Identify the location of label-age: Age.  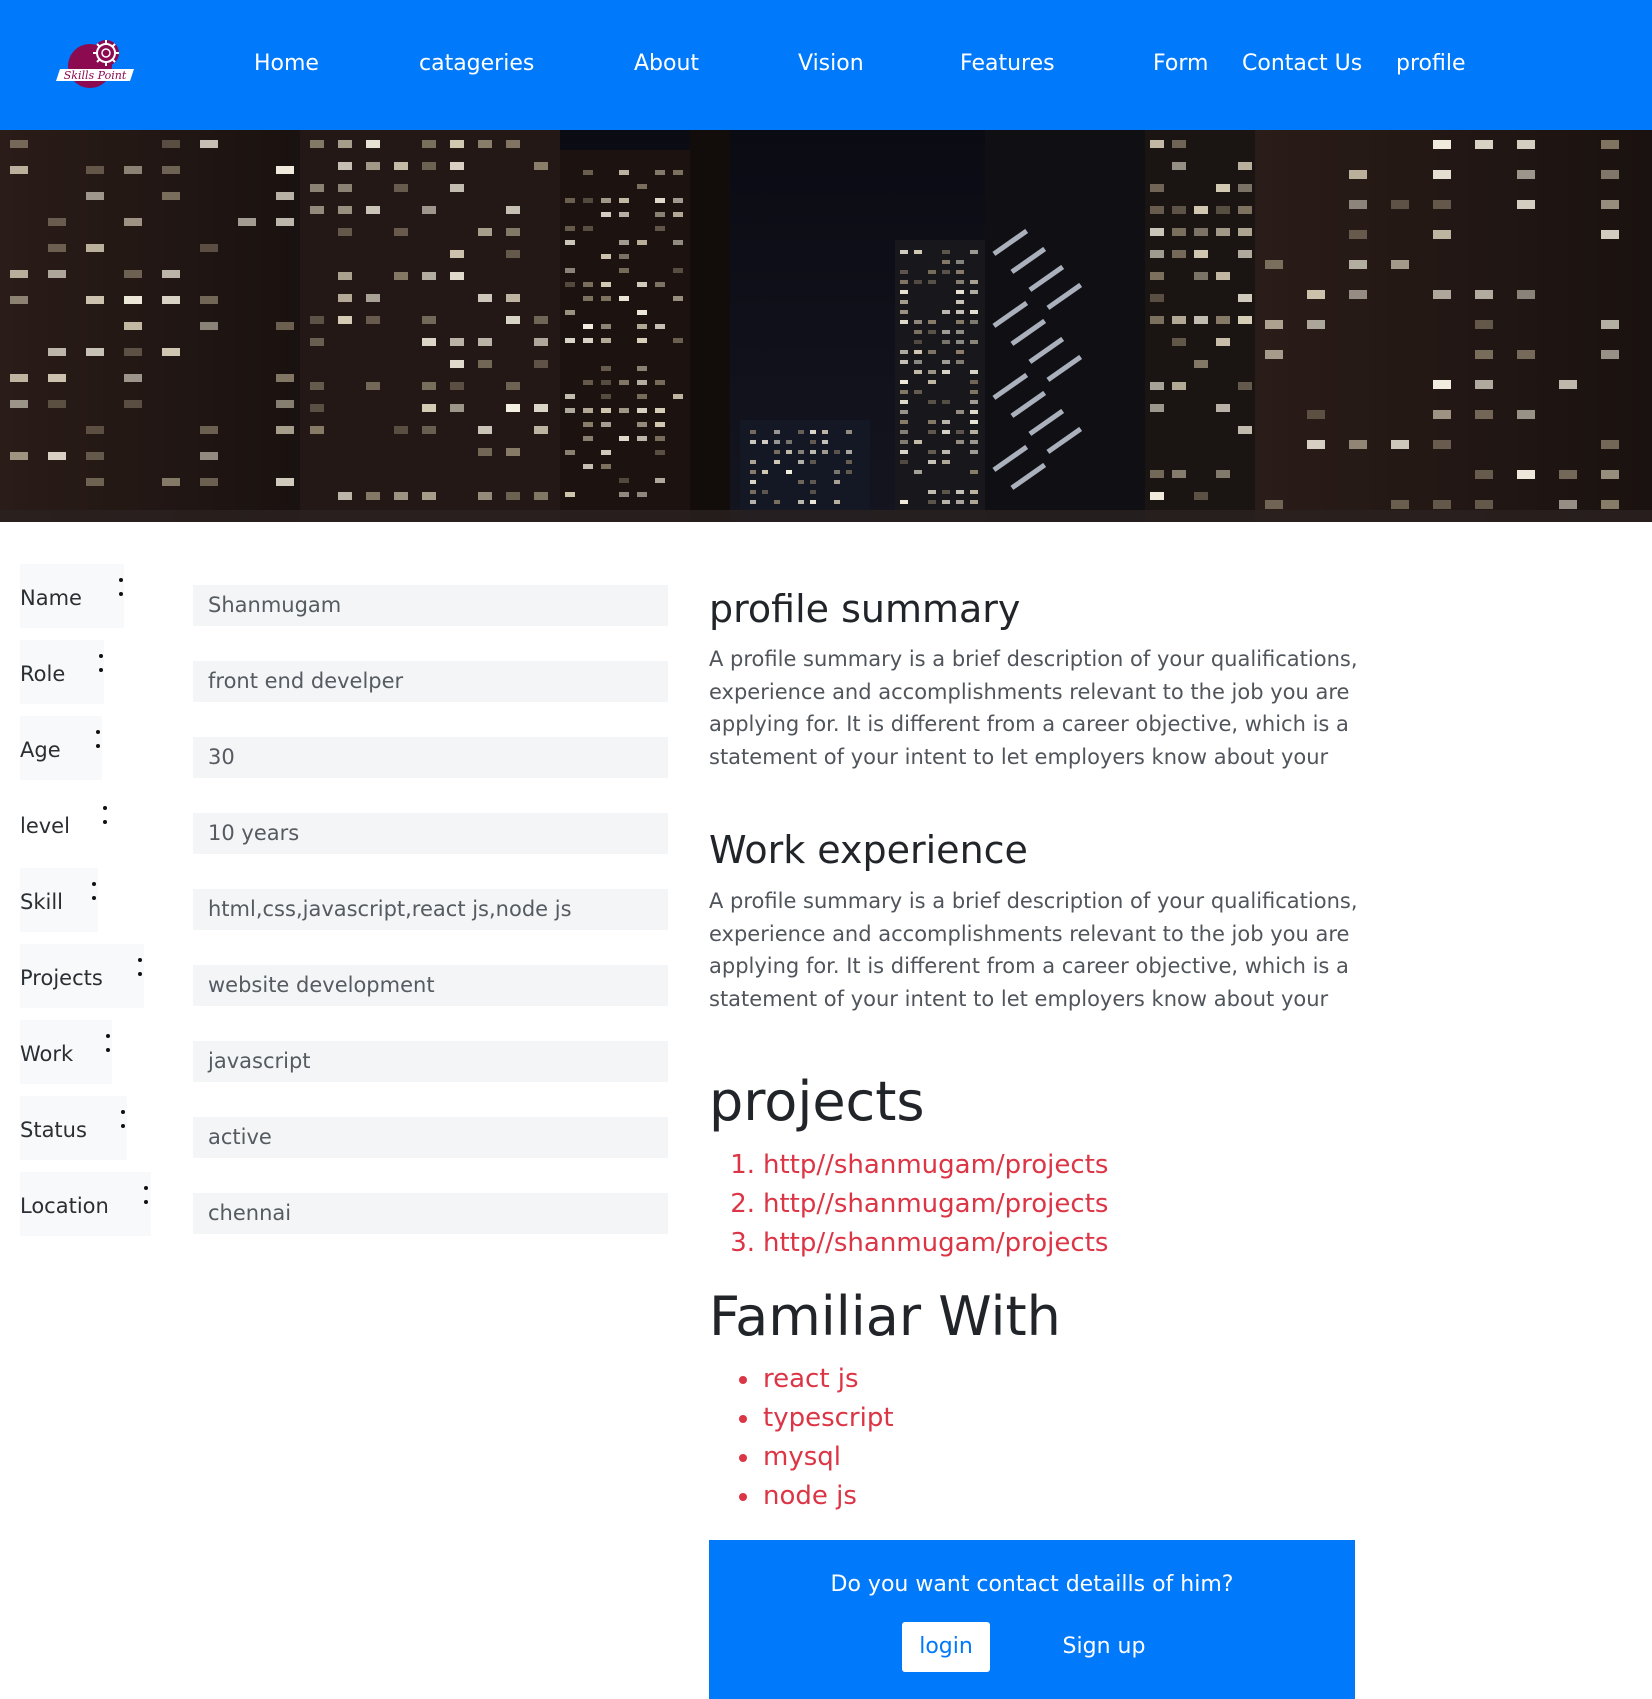
(61, 748).